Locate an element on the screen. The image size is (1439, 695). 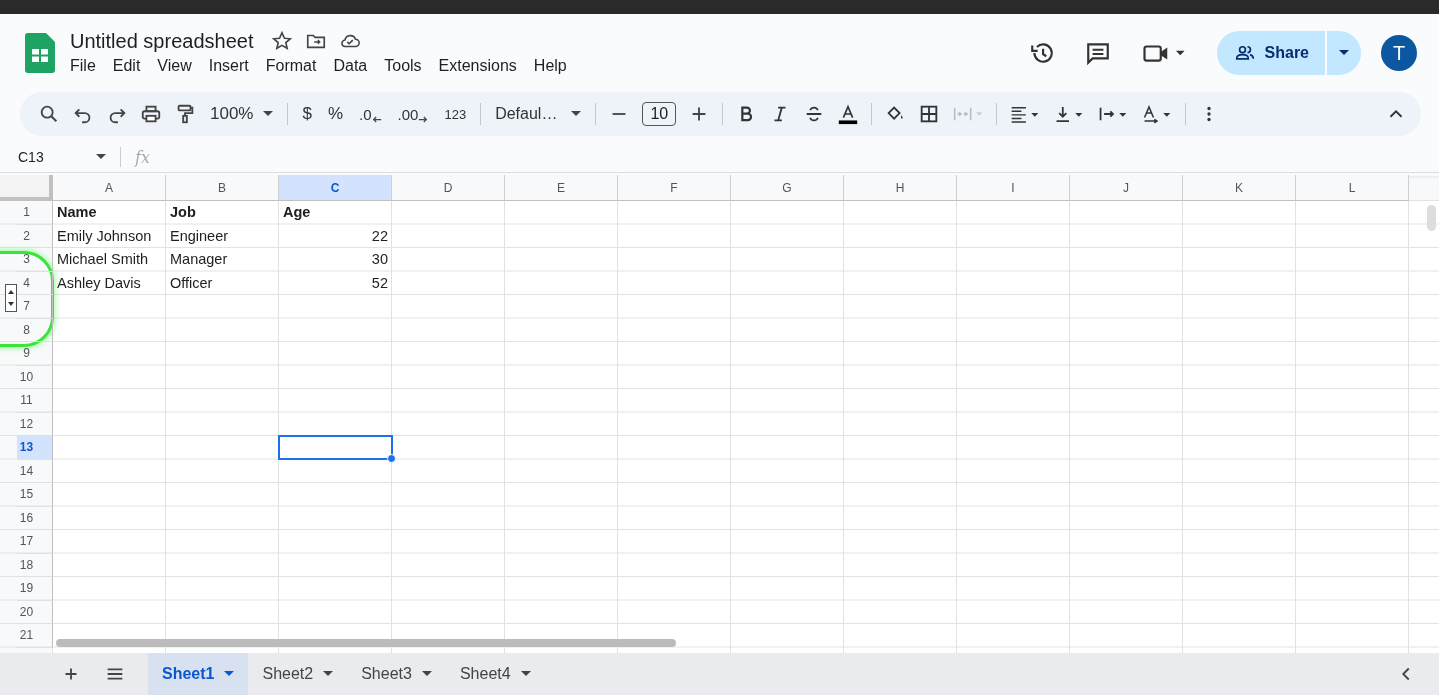
row-header: 13 is located at coordinates (35, 448).